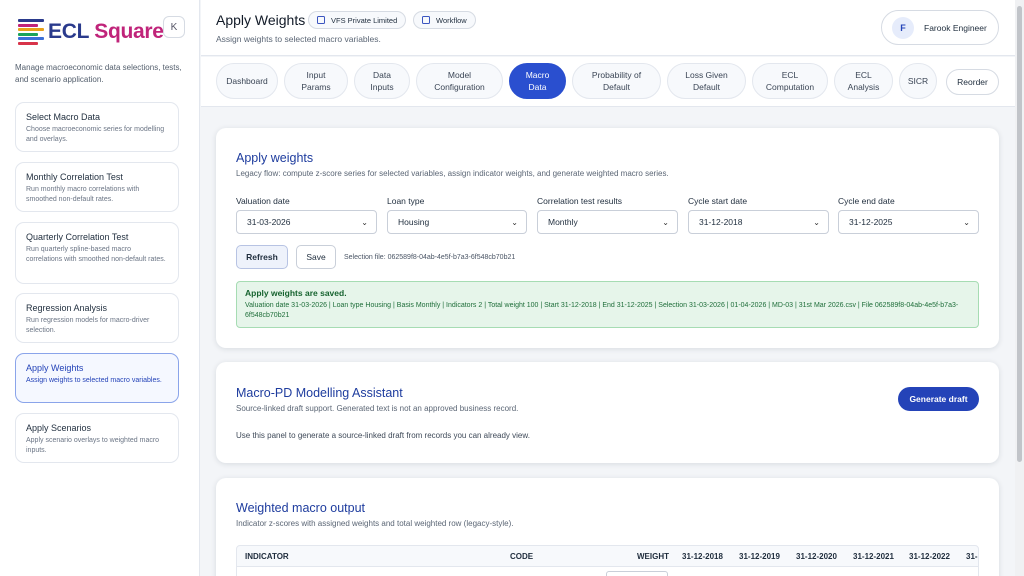  What do you see at coordinates (267, 556) in the screenshot?
I see `col-indicator: INDICATOR` at bounding box center [267, 556].